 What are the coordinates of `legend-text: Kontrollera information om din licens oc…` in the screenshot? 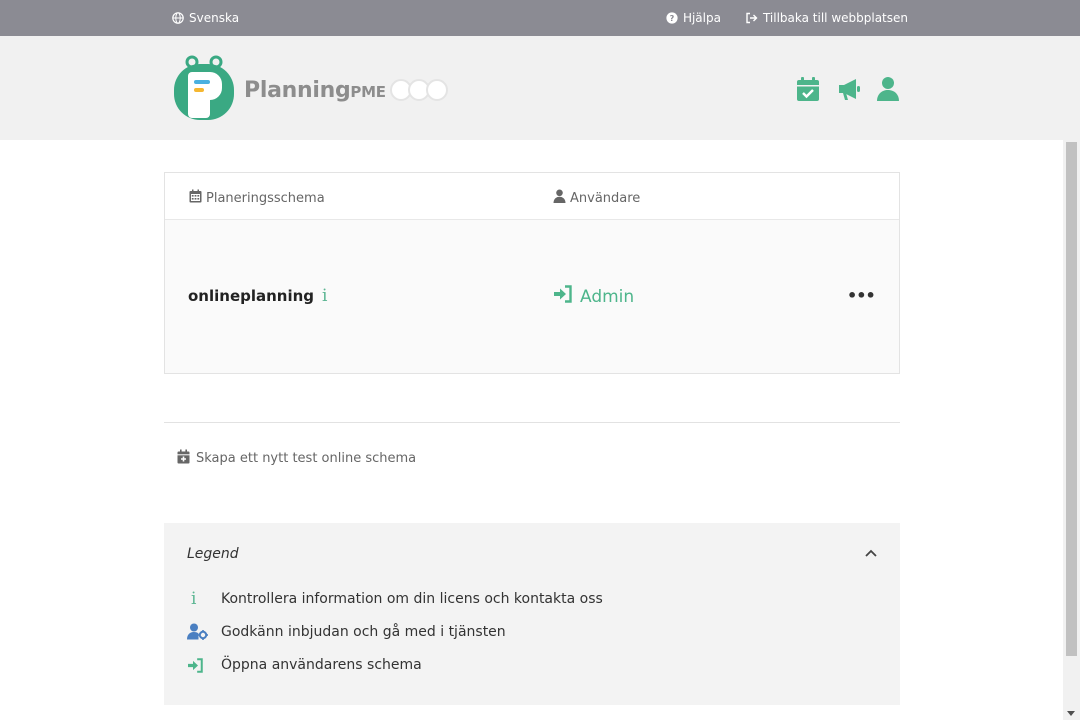 It's located at (412, 599).